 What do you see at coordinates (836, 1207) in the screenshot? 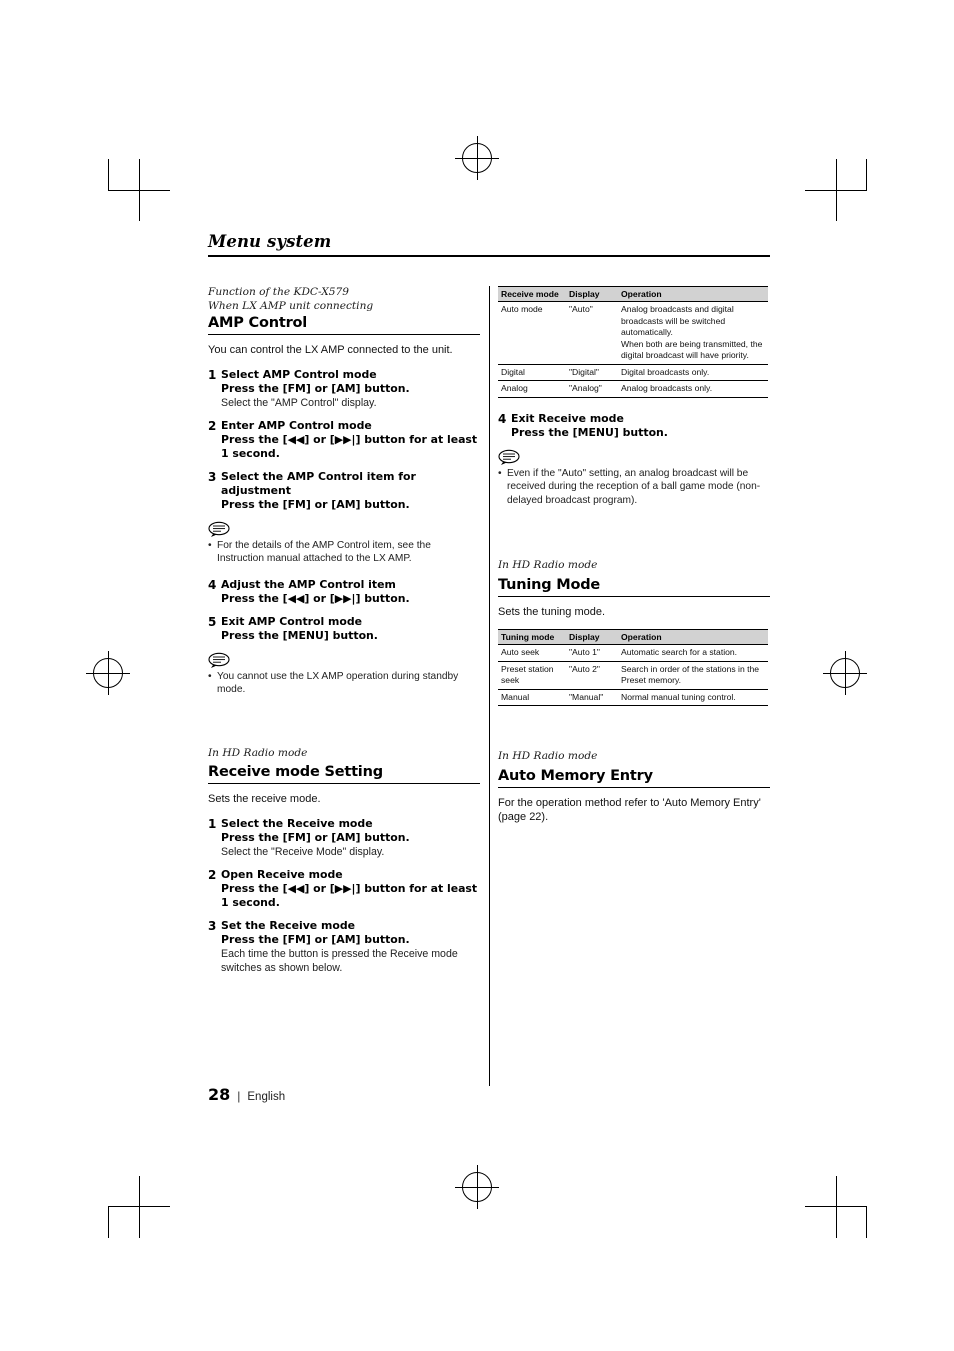
I see `crop-mark-br-v` at bounding box center [836, 1207].